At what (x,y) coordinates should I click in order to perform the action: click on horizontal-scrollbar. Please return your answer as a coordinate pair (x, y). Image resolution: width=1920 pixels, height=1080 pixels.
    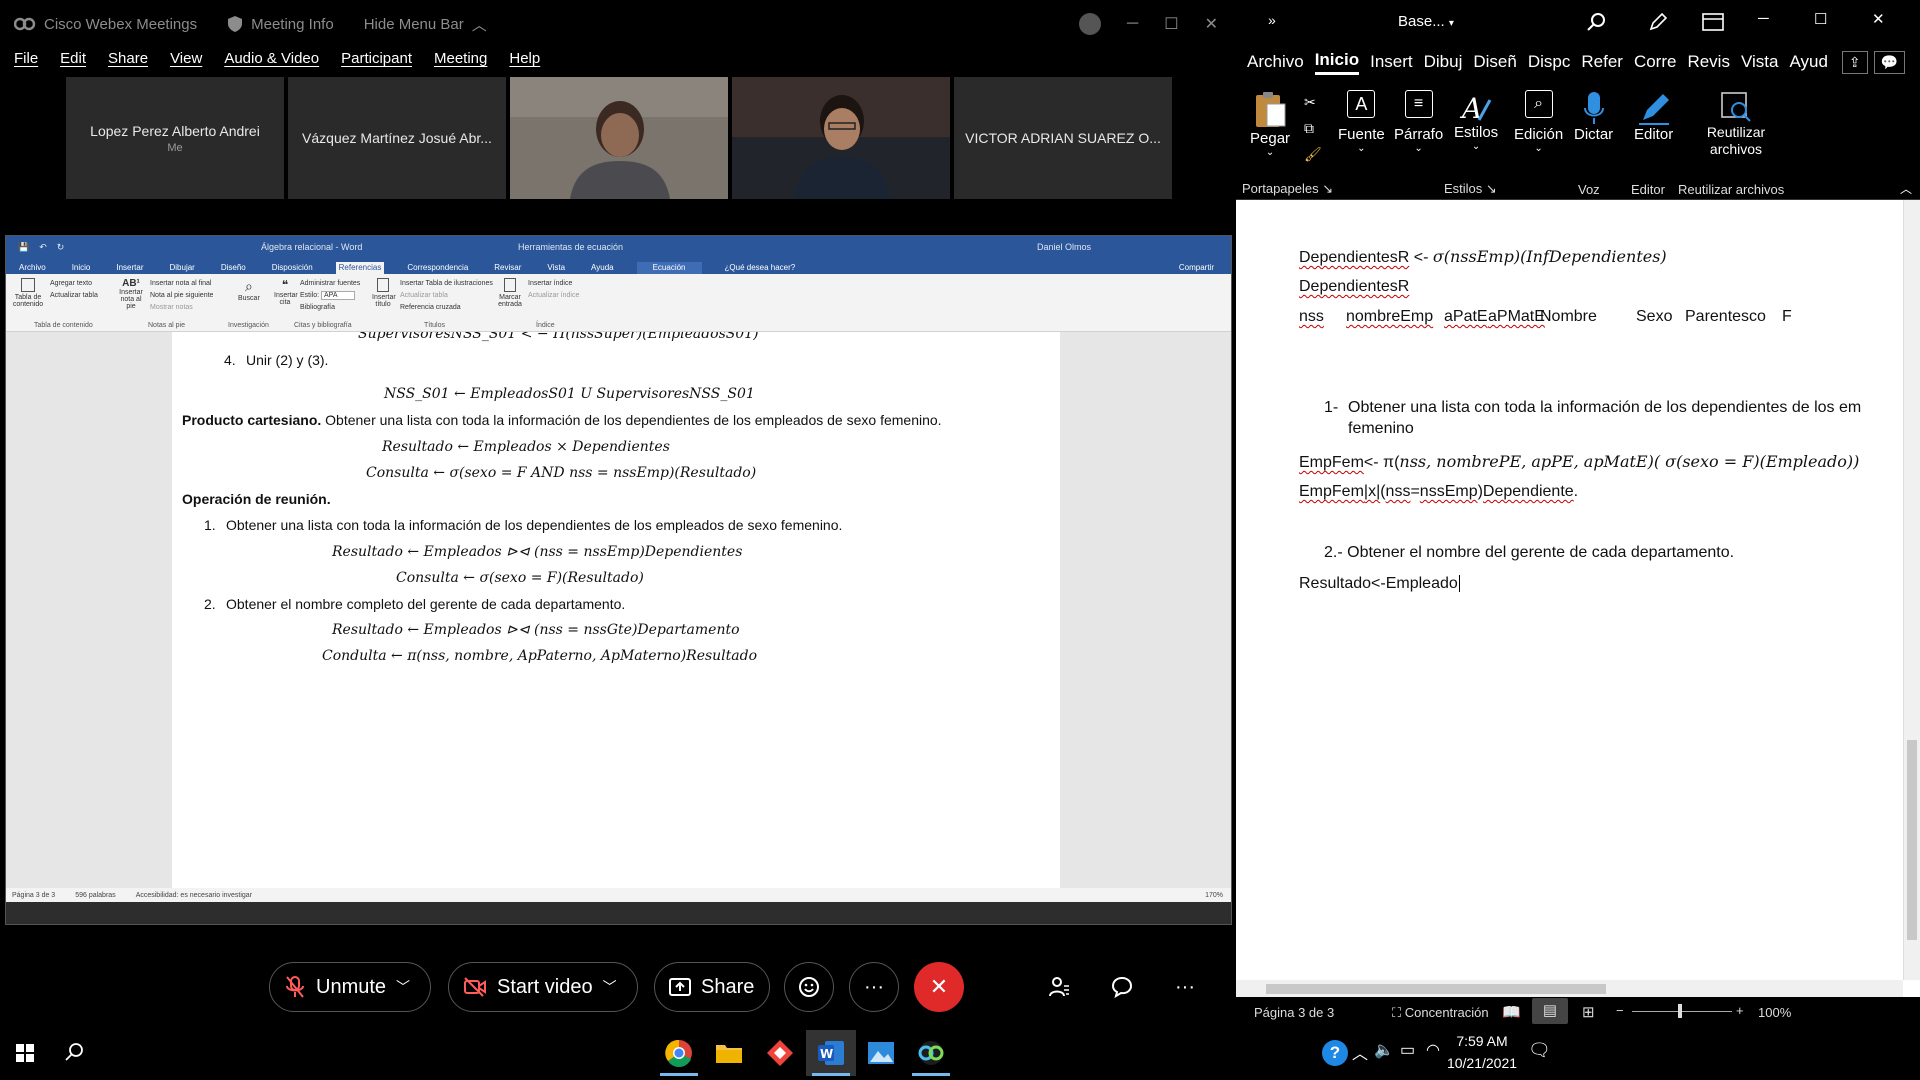
    Looking at the image, I should click on (1569, 988).